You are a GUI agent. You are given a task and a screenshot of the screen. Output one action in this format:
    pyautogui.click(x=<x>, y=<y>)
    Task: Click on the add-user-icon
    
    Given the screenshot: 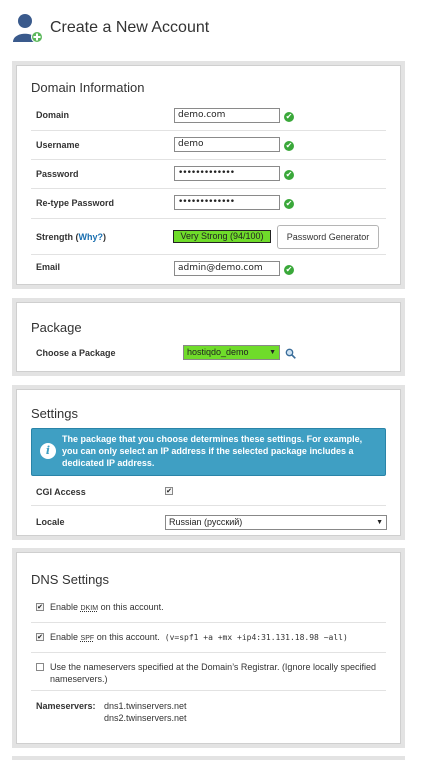 What is the action you would take?
    pyautogui.click(x=28, y=28)
    